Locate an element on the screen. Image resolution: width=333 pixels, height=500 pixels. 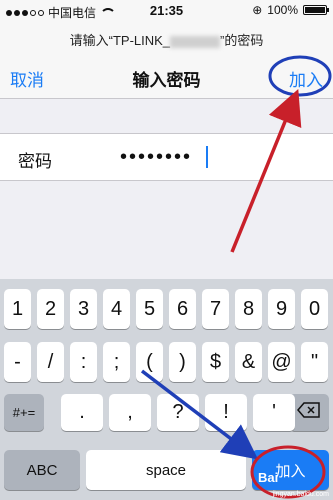
password-prompt: 请输入“TP-LINK_ ”的密码 is located at coordinates (166, 39).